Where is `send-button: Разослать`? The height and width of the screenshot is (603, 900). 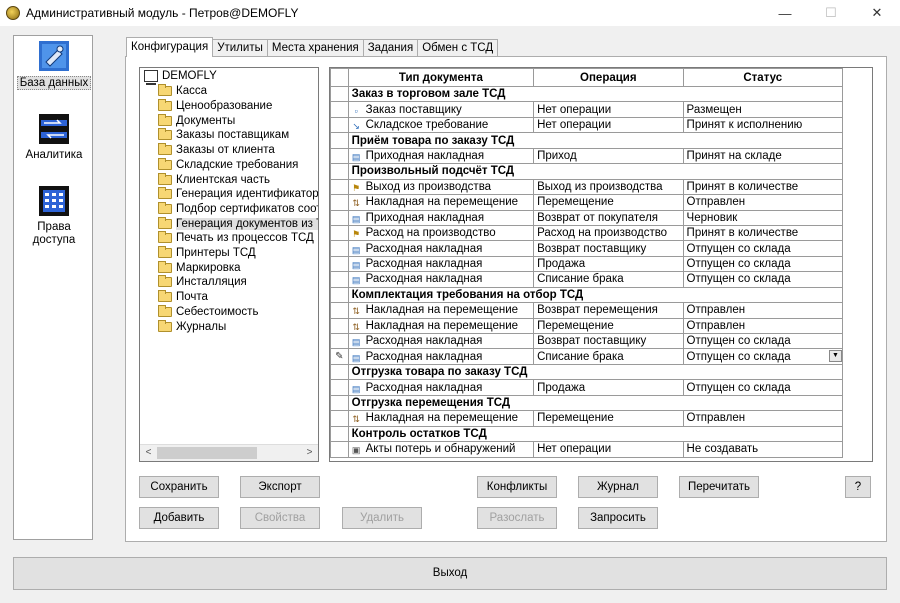
send-button: Разослать is located at coordinates (517, 518).